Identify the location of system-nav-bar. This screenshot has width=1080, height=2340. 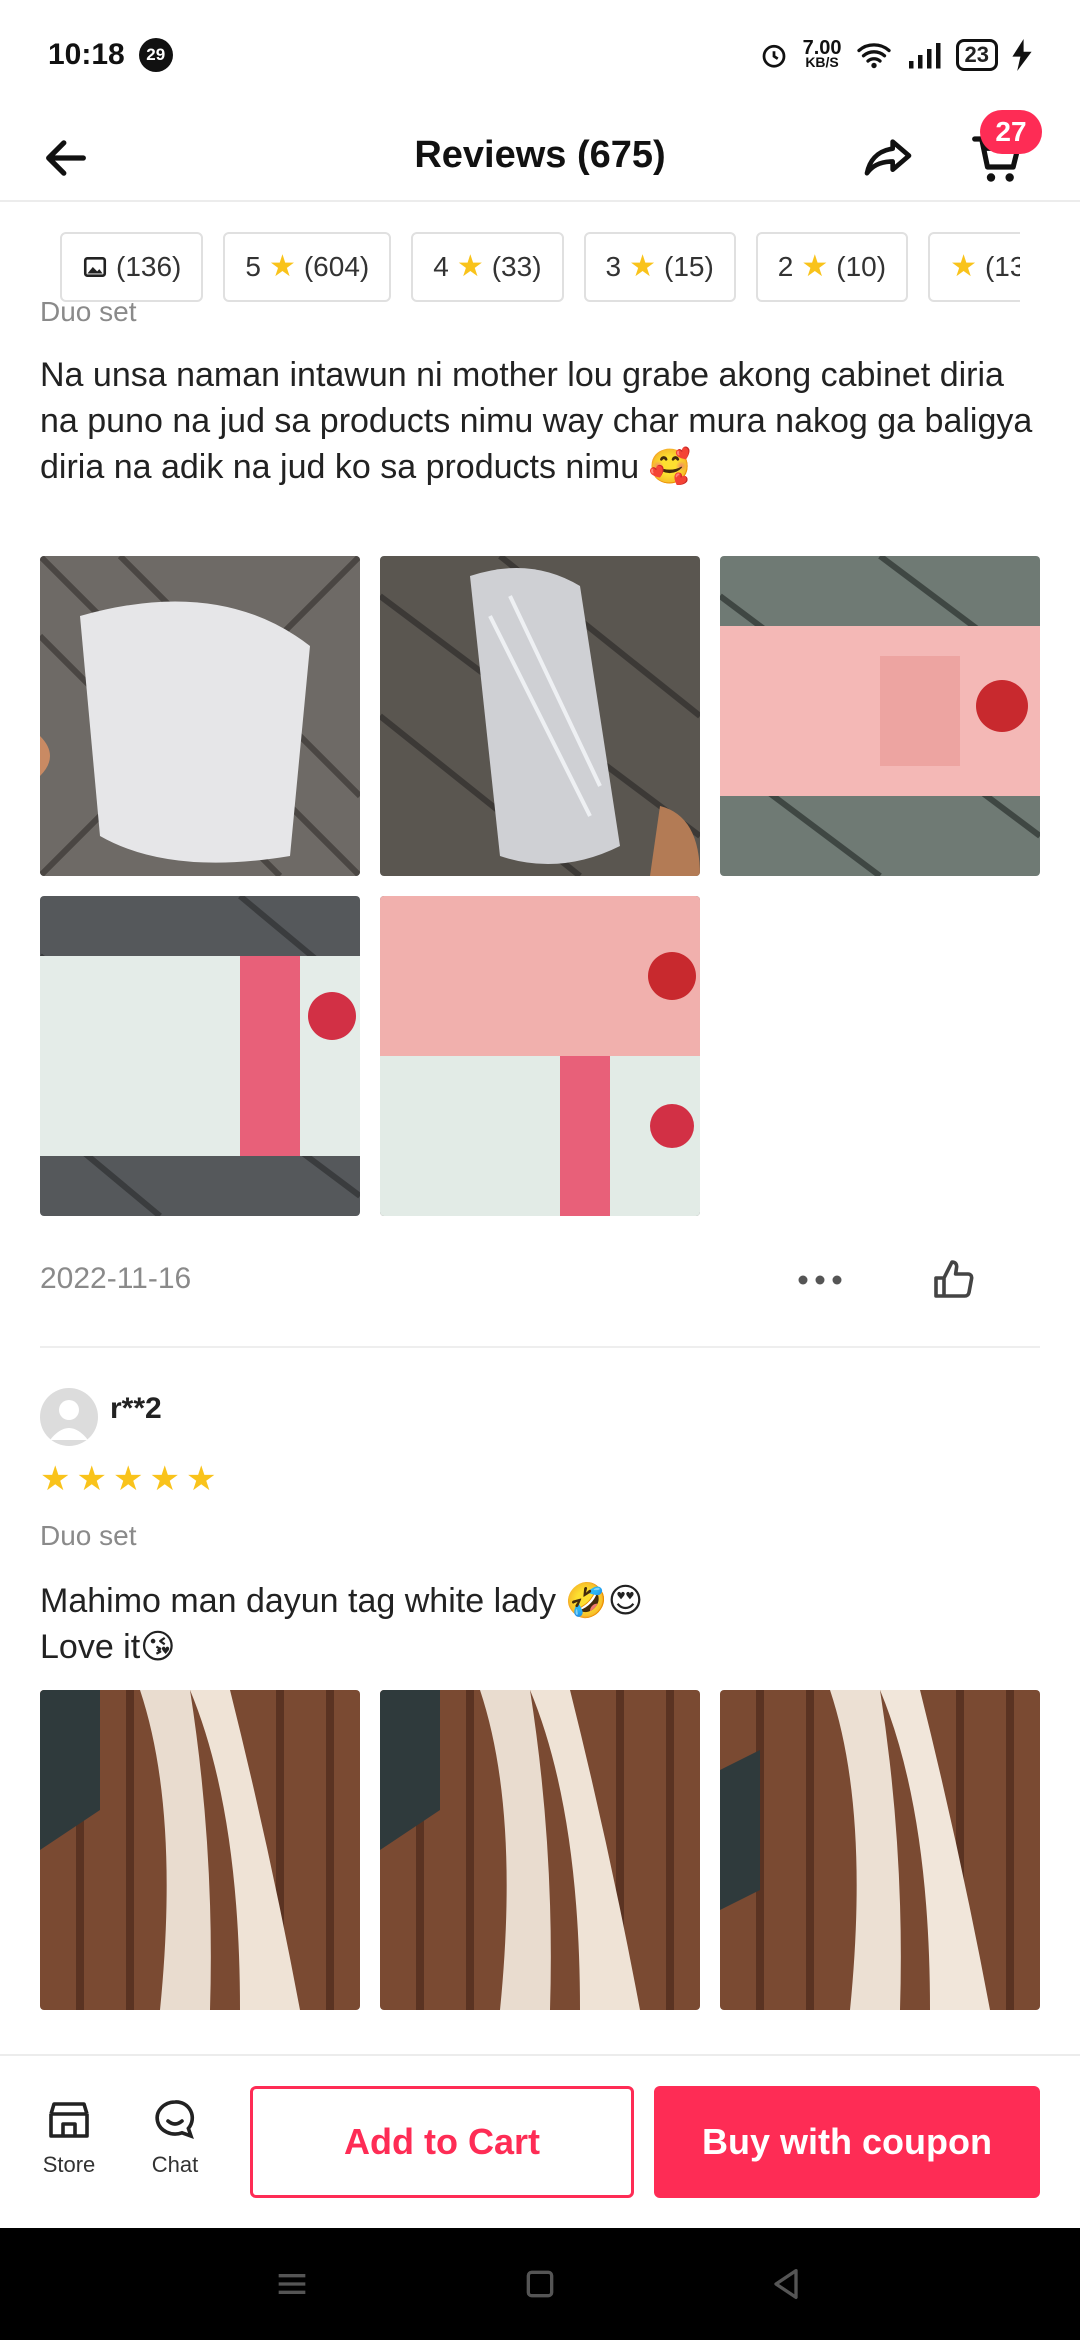
(540, 2284).